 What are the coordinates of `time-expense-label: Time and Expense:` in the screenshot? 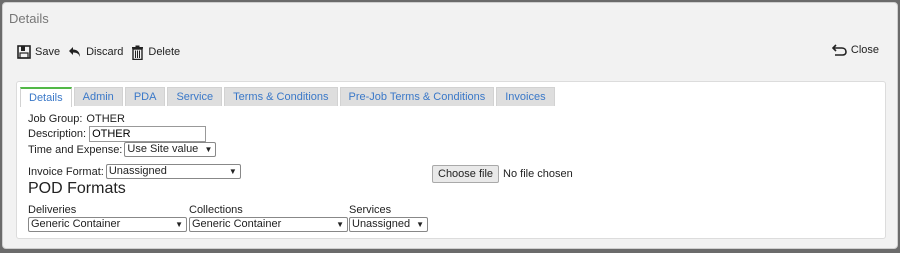 It's located at (75, 149).